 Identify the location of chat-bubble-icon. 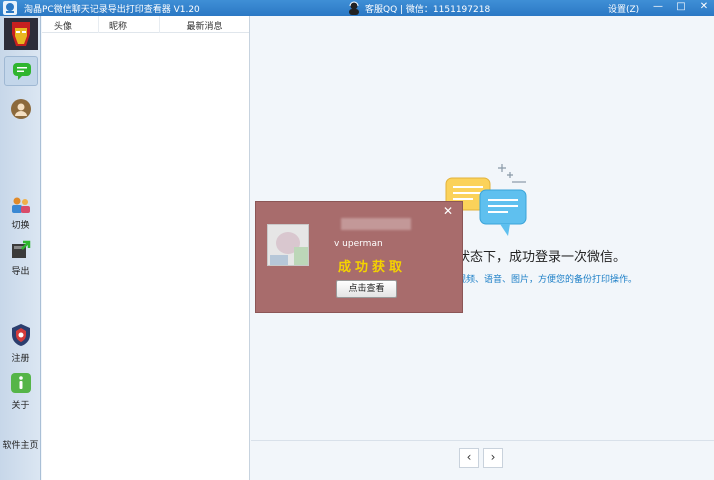
(21, 71).